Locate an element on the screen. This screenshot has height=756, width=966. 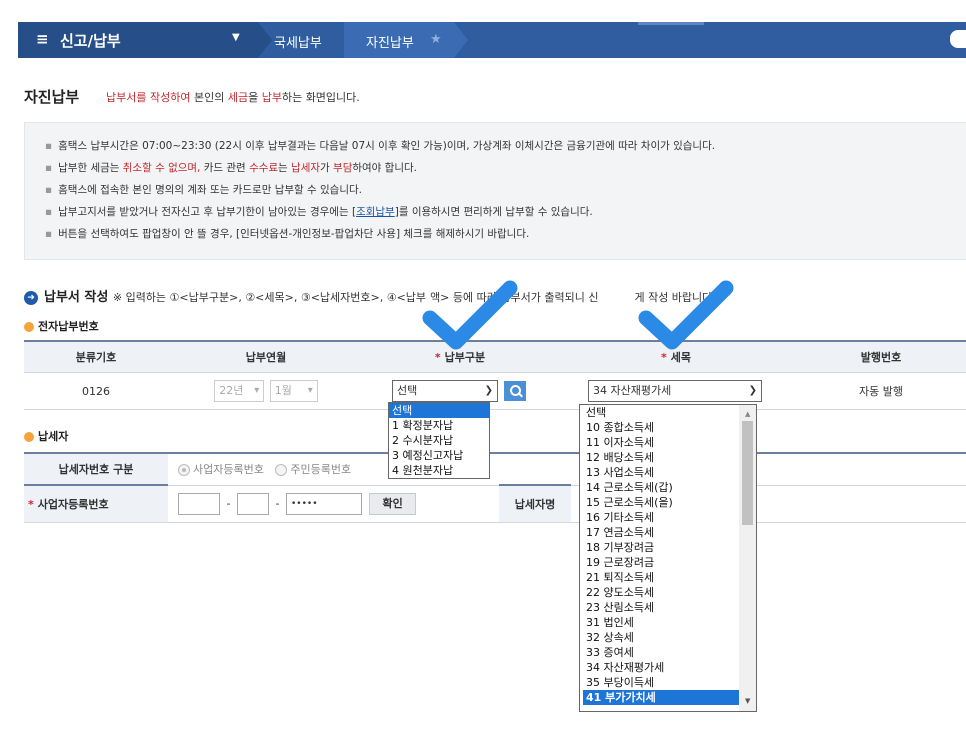
main-menu-button: ≡ 신고/납부 ▼ is located at coordinates (138, 40).